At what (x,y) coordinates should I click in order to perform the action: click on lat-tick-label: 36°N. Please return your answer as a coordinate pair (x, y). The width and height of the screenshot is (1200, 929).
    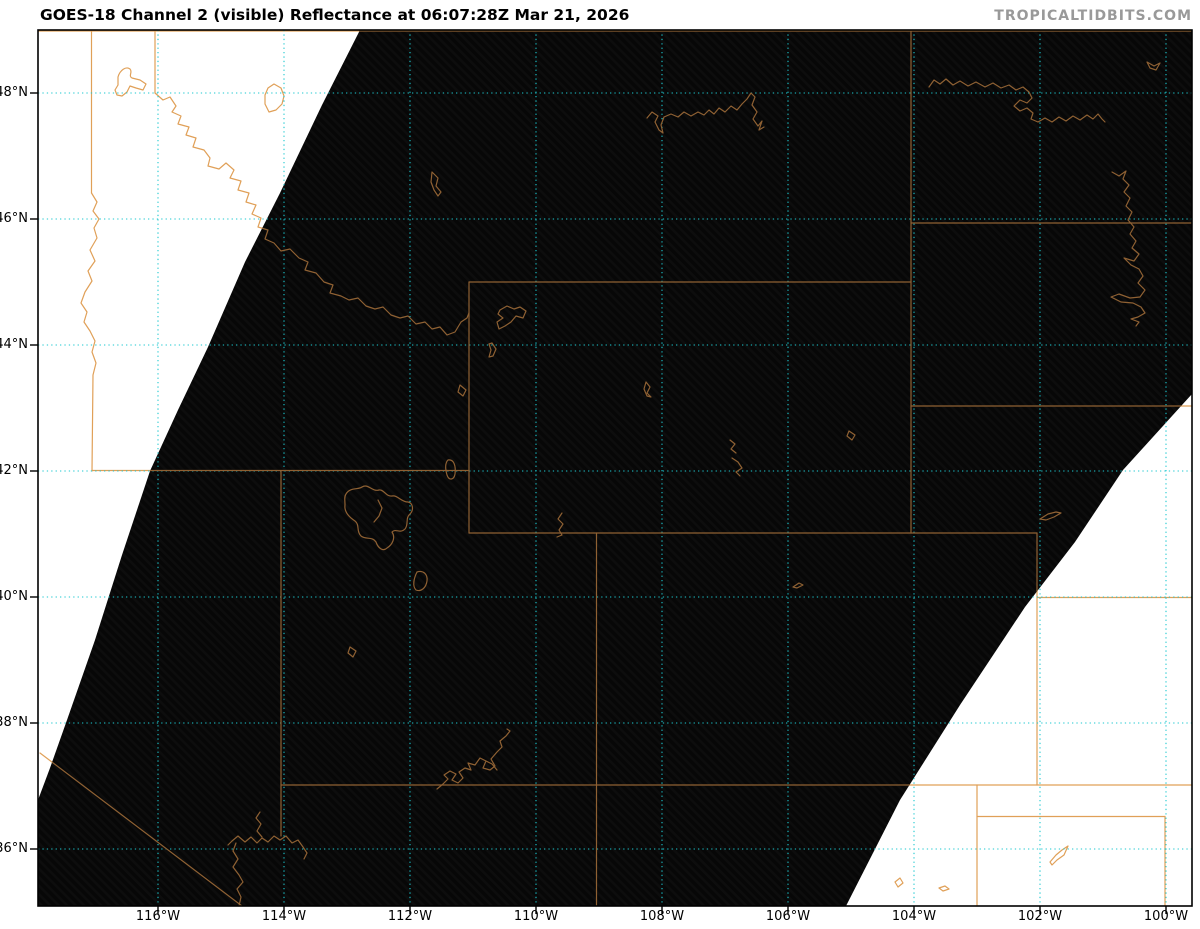
    Looking at the image, I should click on (14, 848).